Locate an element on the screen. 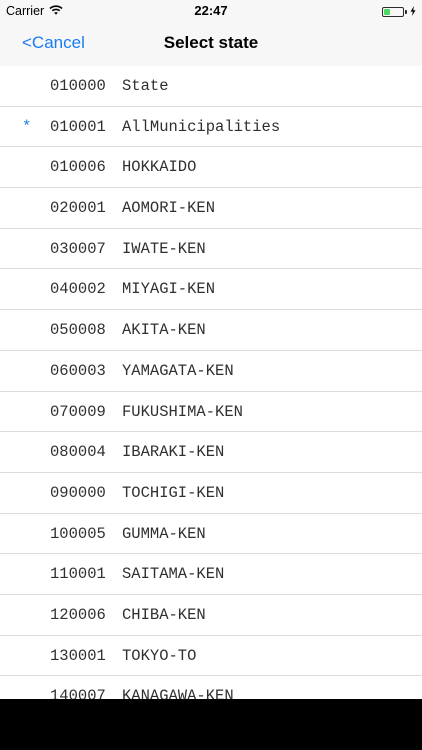  page-title: Select state is located at coordinates (211, 42).